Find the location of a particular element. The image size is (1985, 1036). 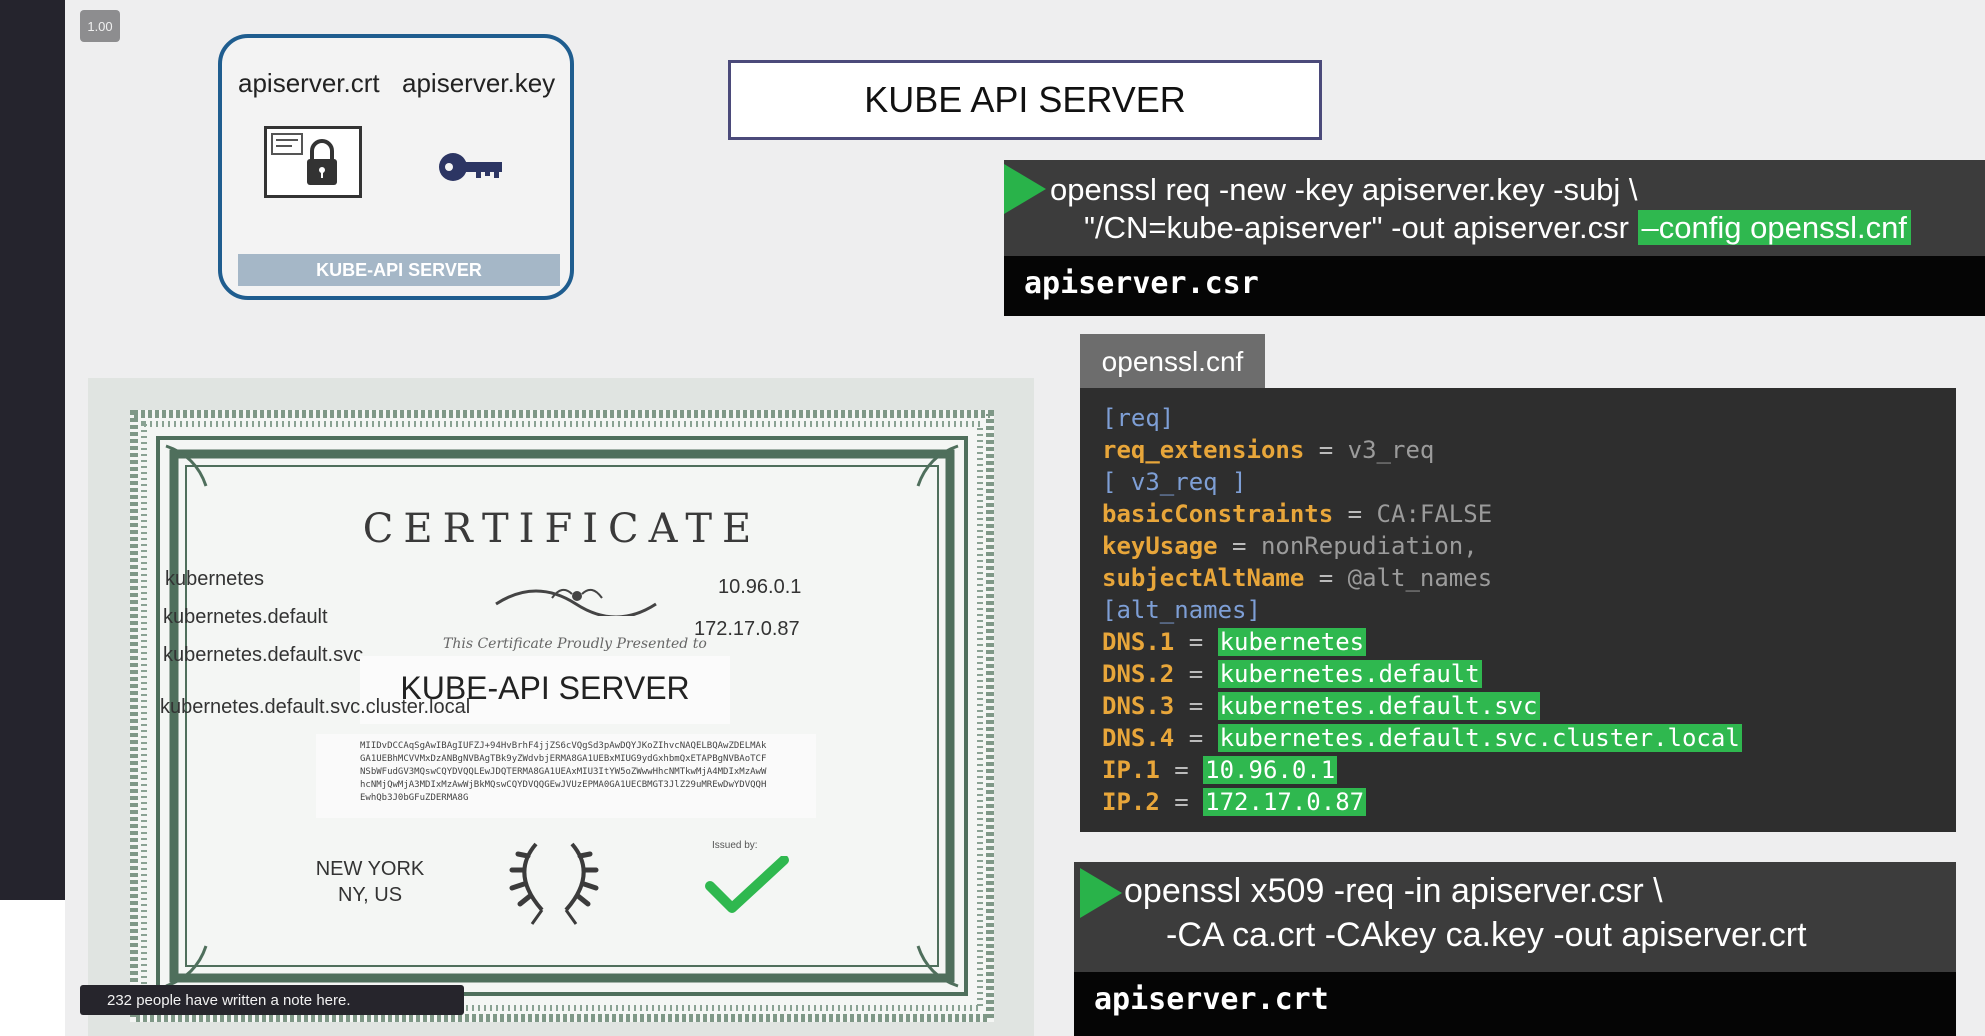

crt-output: apiserver.crt is located at coordinates (1515, 1004).